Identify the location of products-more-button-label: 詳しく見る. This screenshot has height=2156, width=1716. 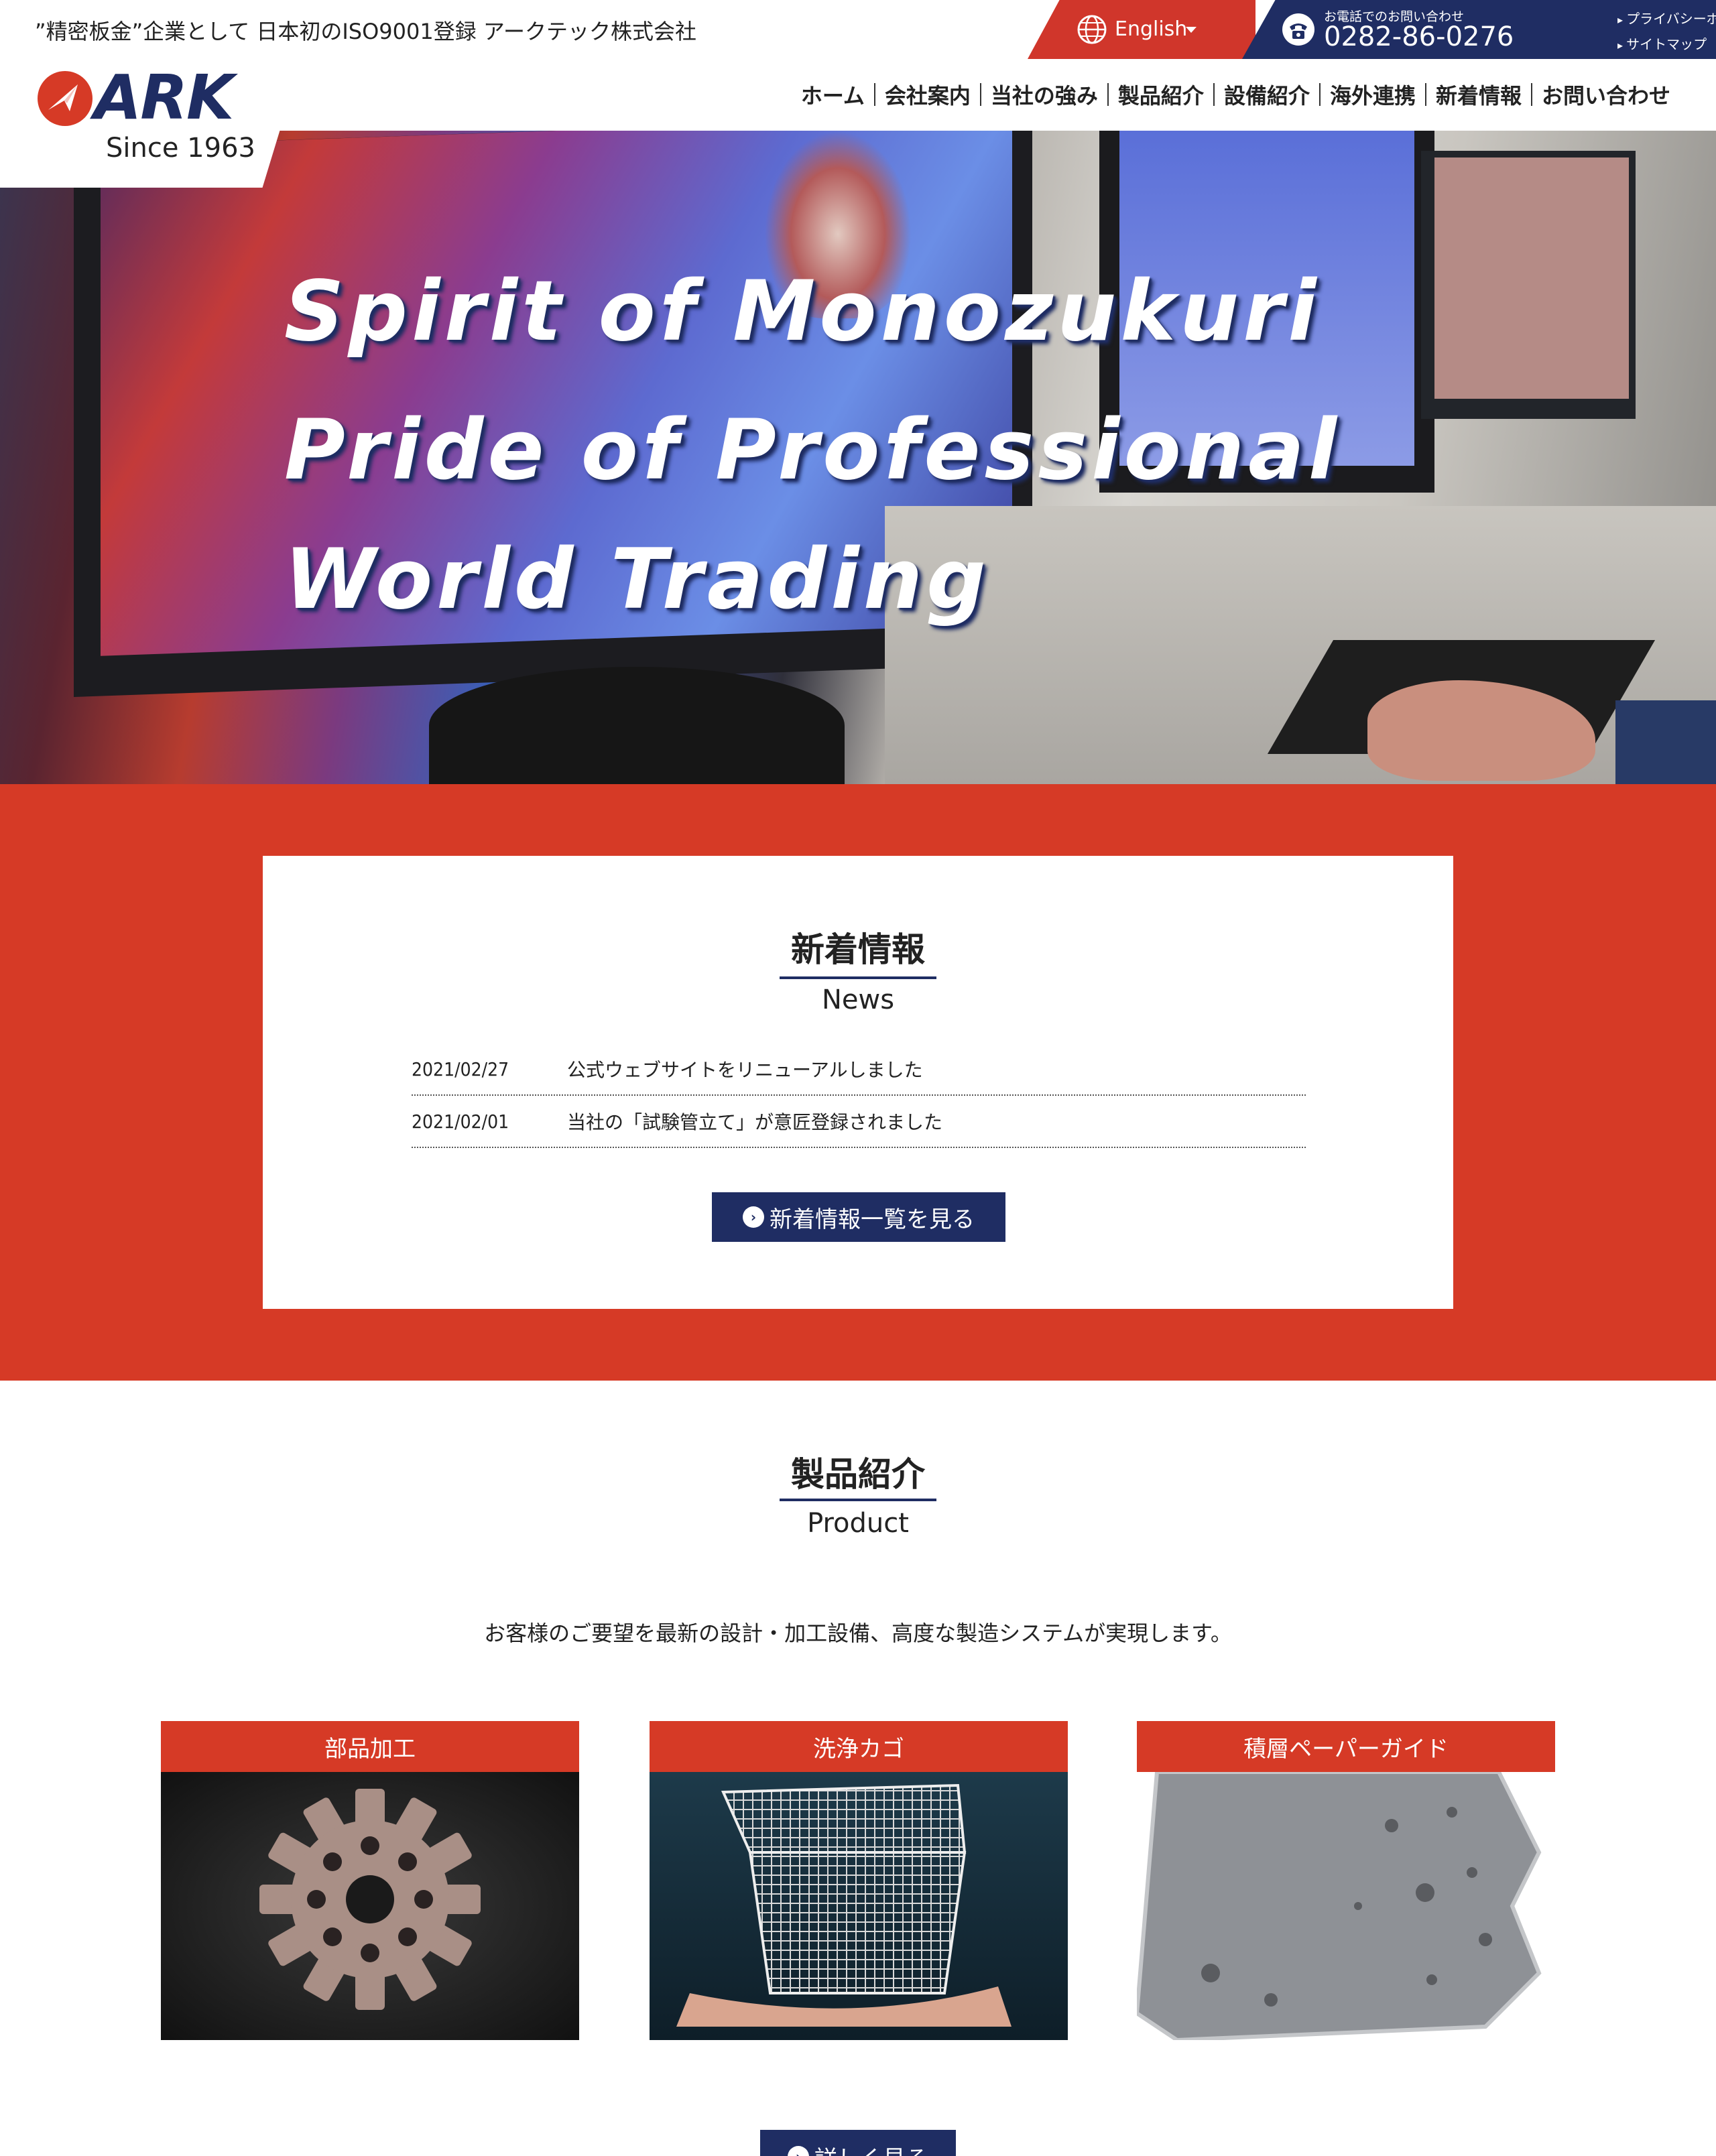
(871, 2148).